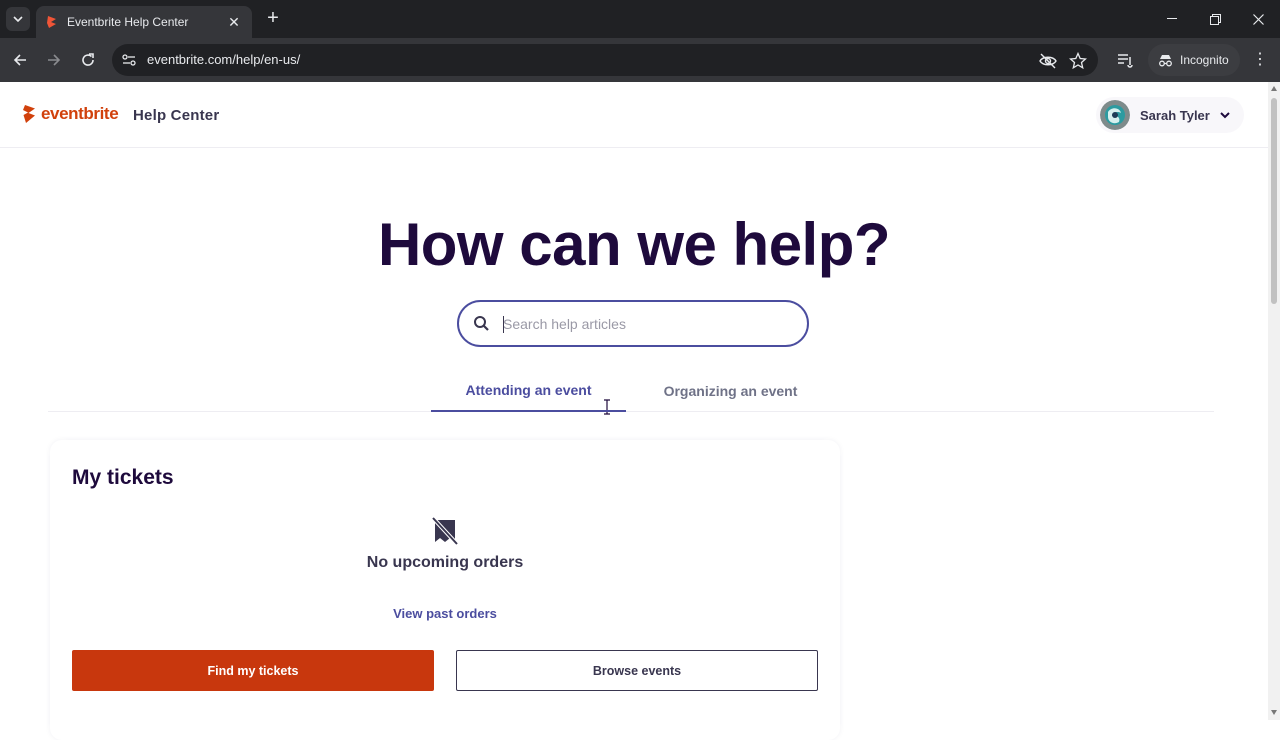  I want to click on forward-button, so click(54, 60).